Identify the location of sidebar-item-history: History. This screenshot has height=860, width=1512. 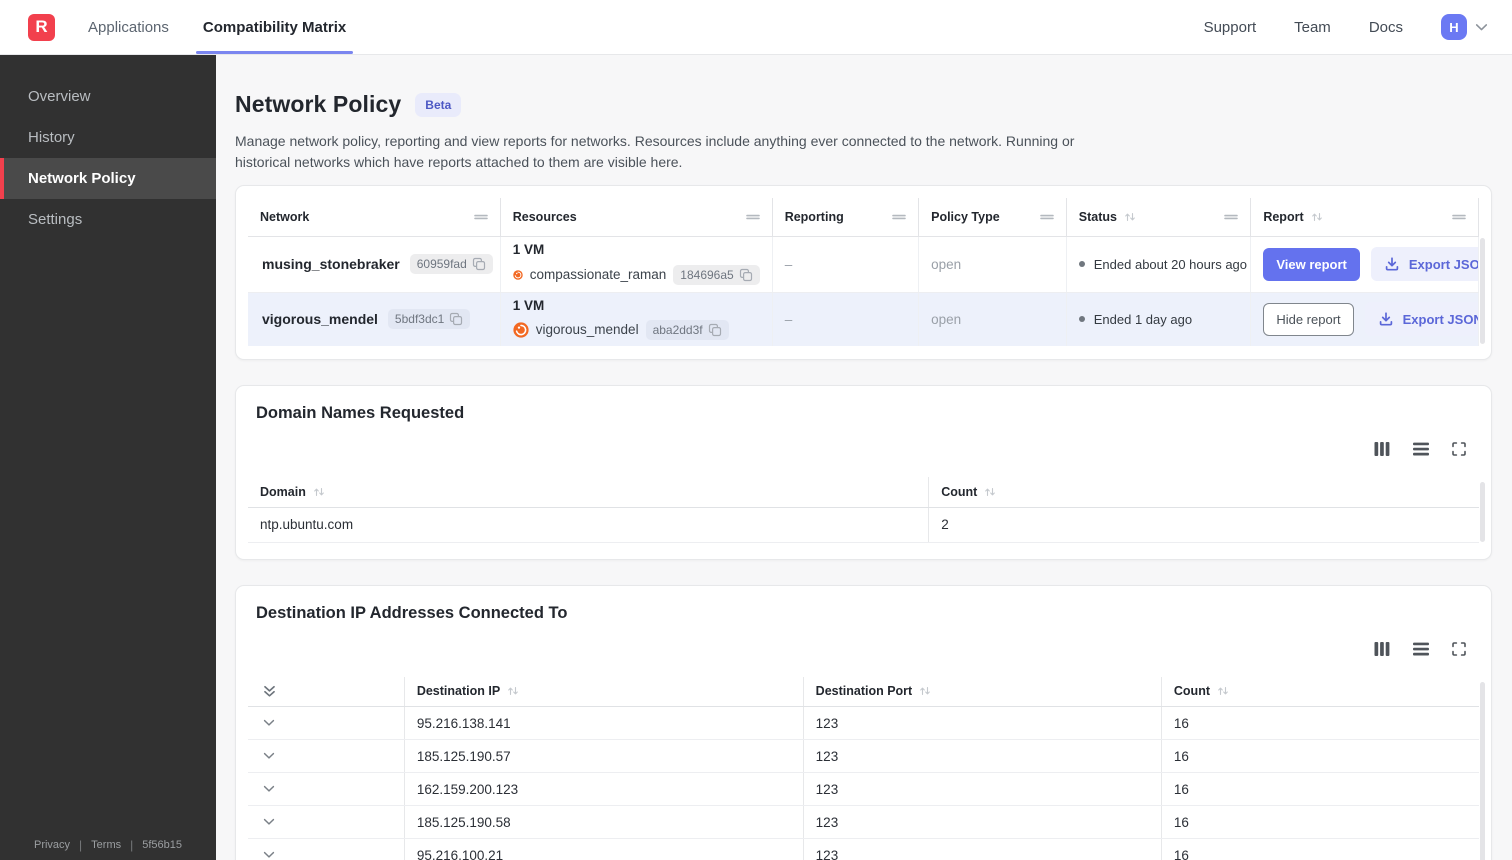
(108, 137).